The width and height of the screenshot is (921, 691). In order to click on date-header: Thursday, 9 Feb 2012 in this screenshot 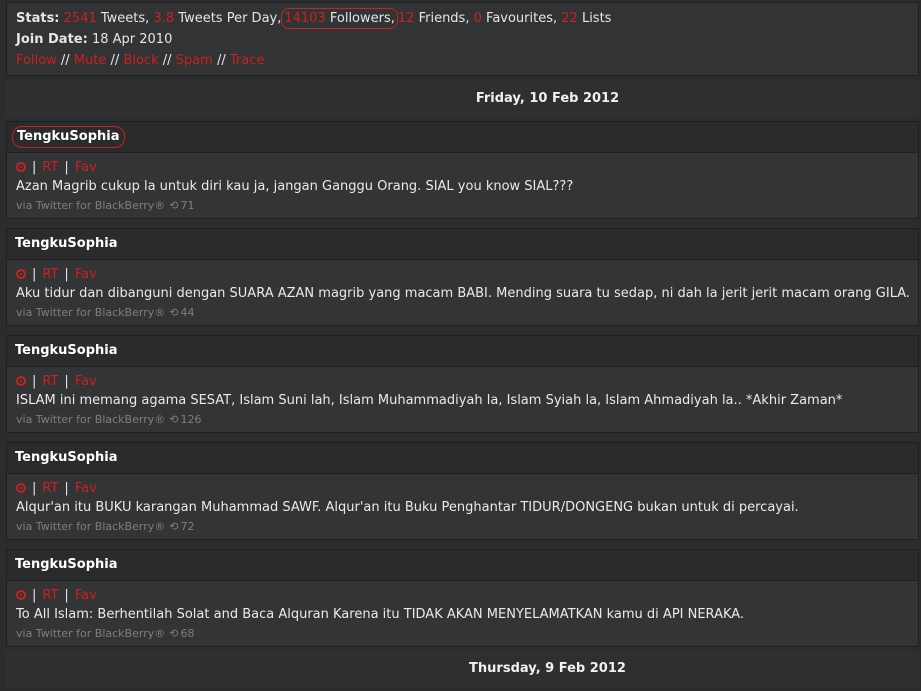, I will do `click(462, 669)`.